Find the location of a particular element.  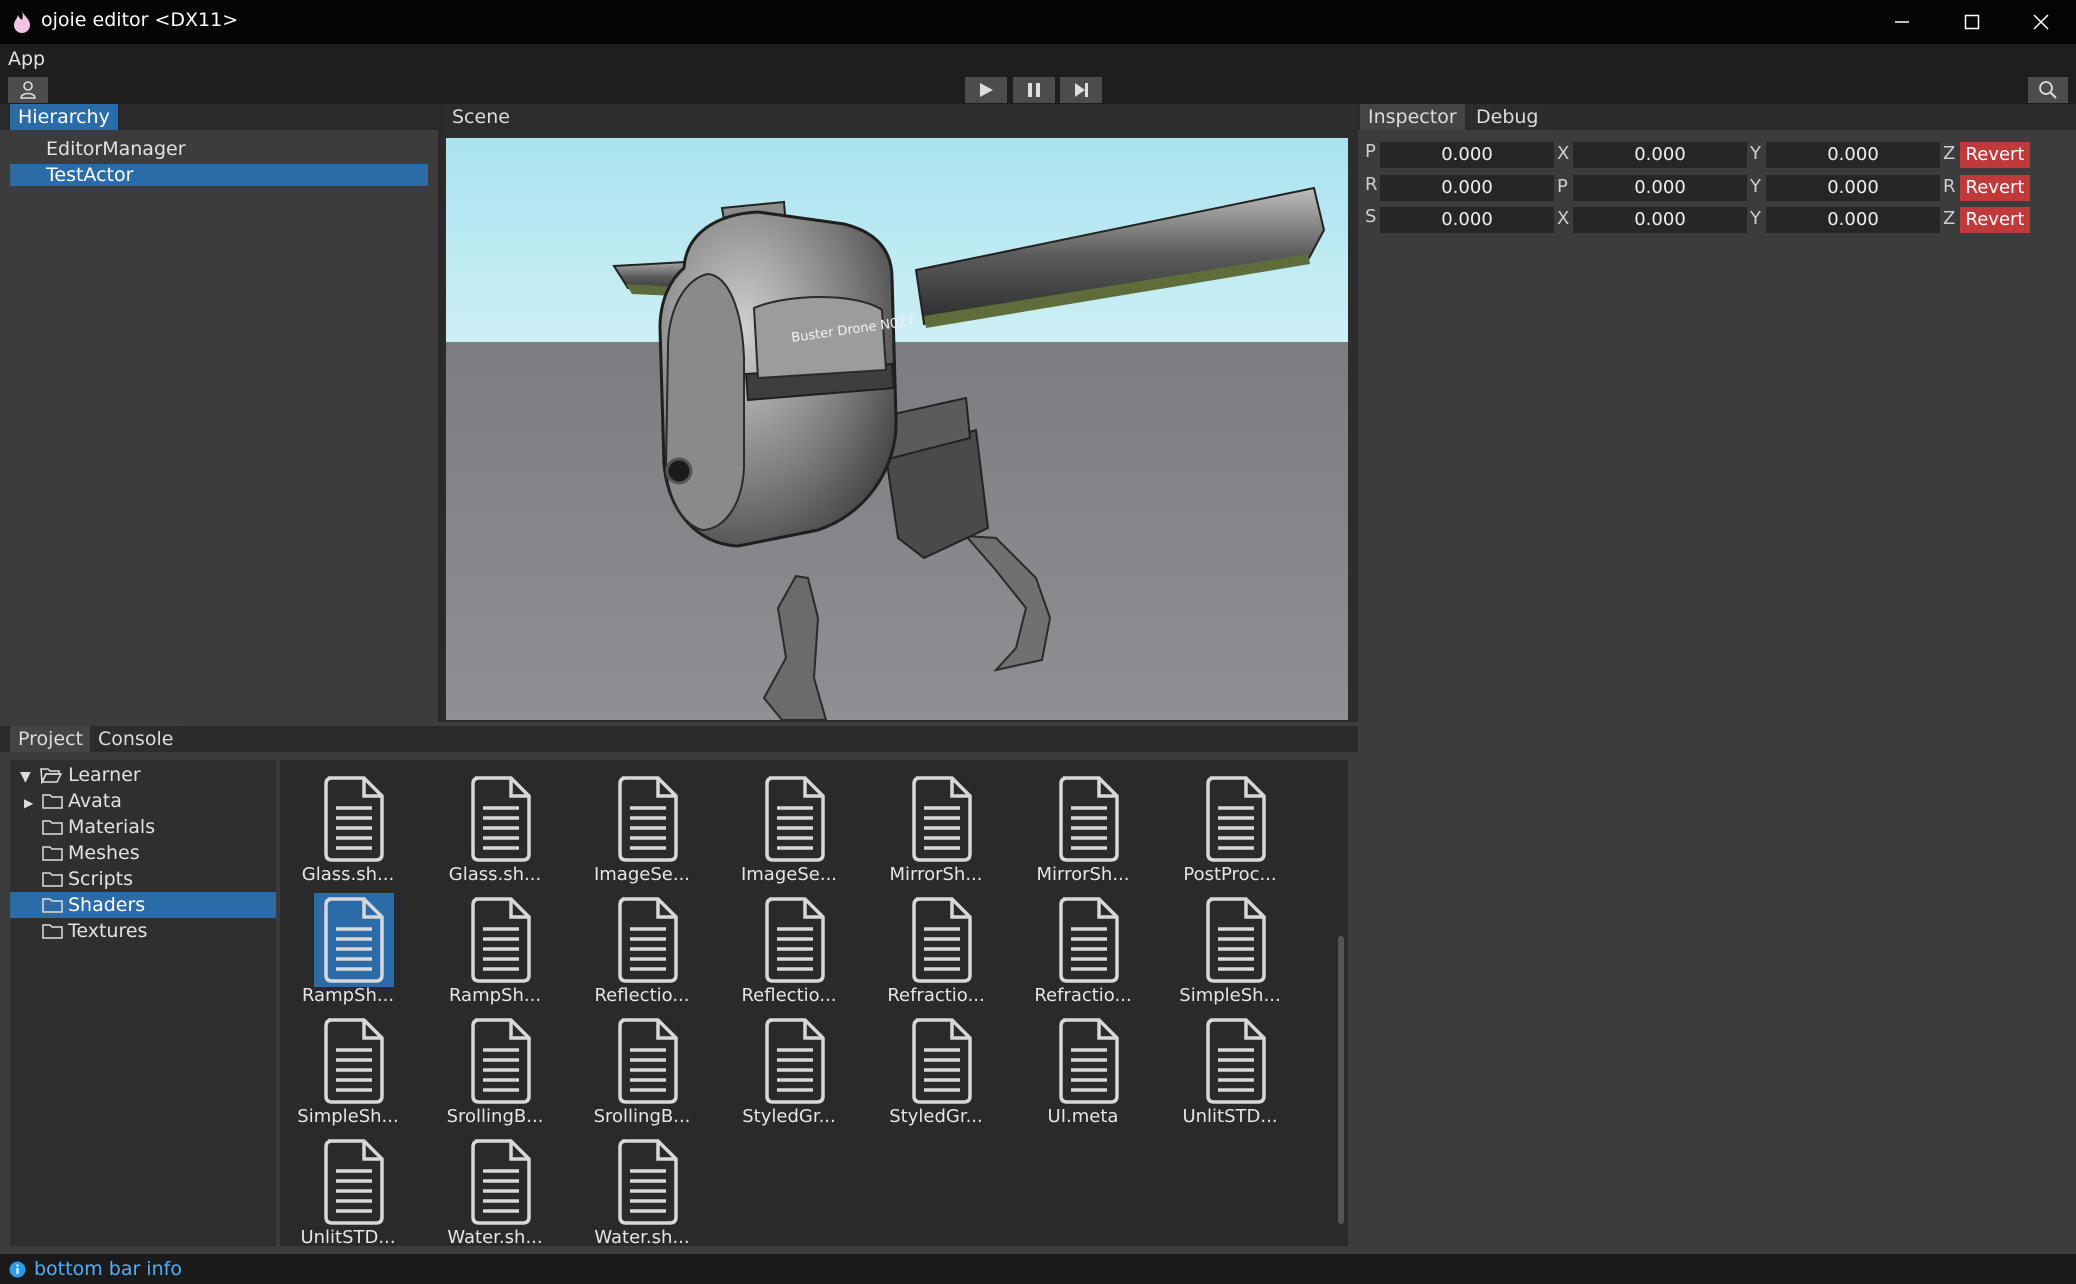

minimize-icon is located at coordinates (1902, 22).